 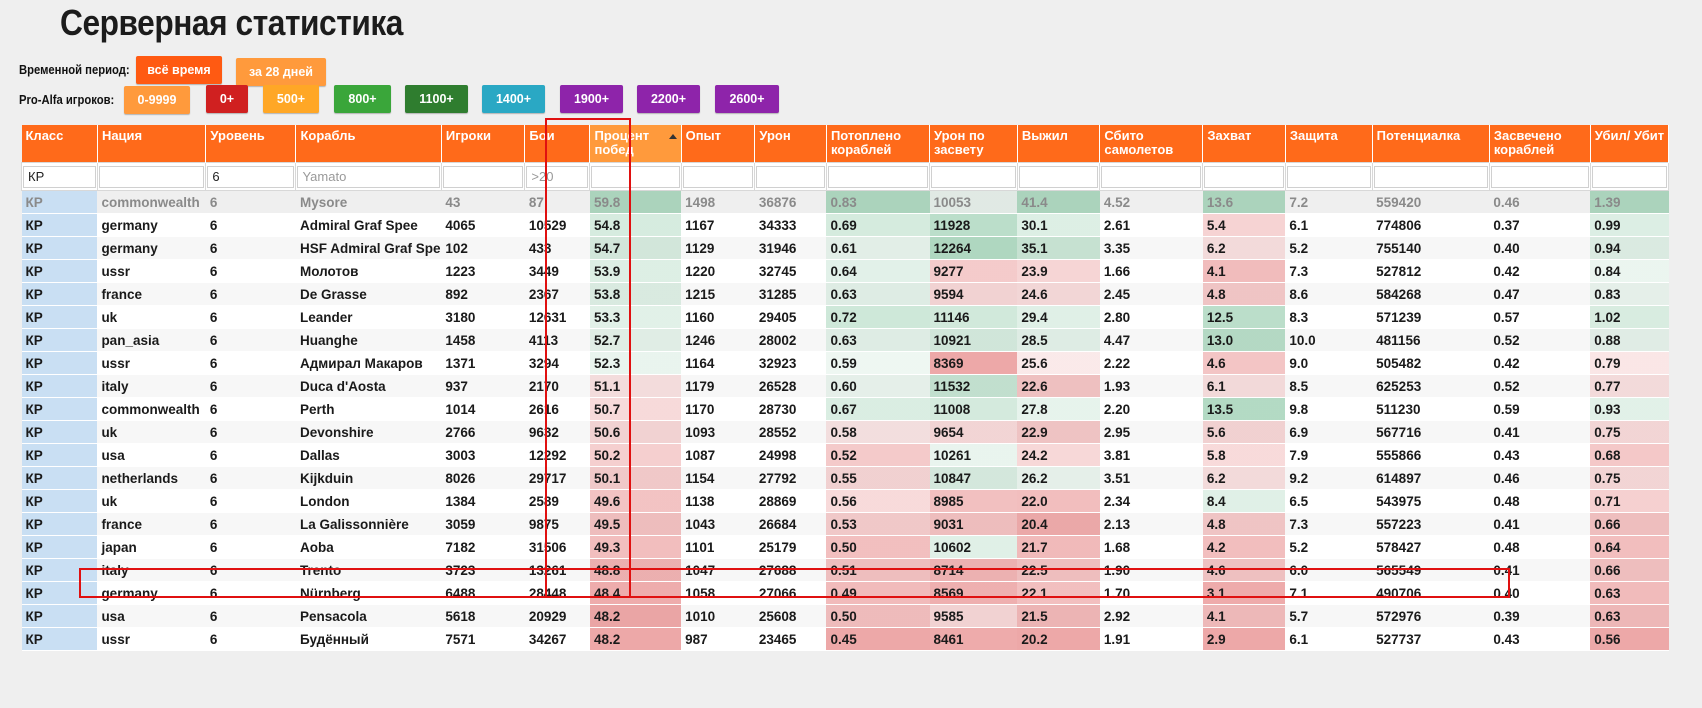 I want to click on cell-ship: Kijkduin, so click(x=368, y=478).